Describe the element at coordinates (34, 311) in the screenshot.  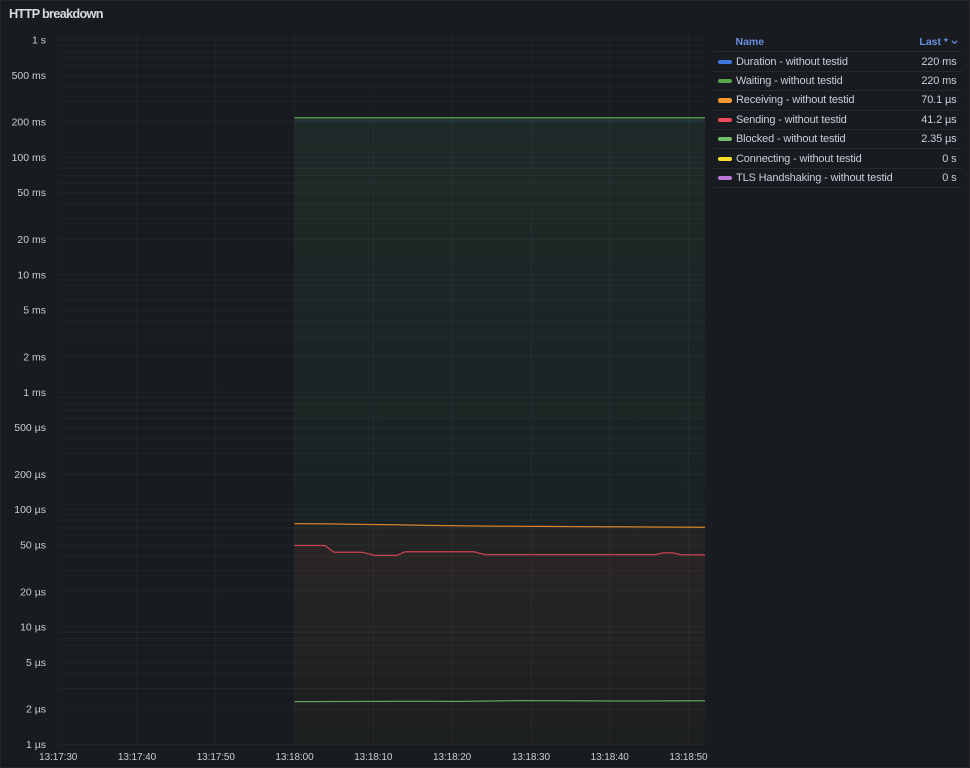
I see `svg-text: 5 ms` at that location.